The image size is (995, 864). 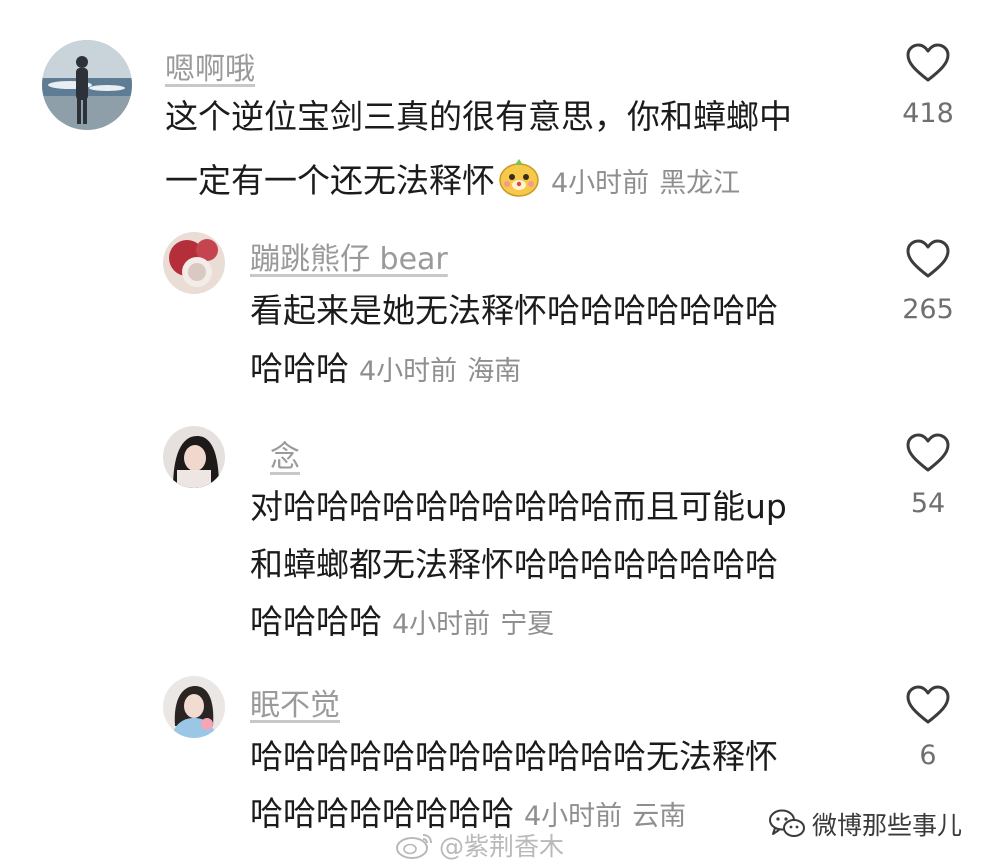 I want to click on like-button: 418, so click(x=928, y=85).